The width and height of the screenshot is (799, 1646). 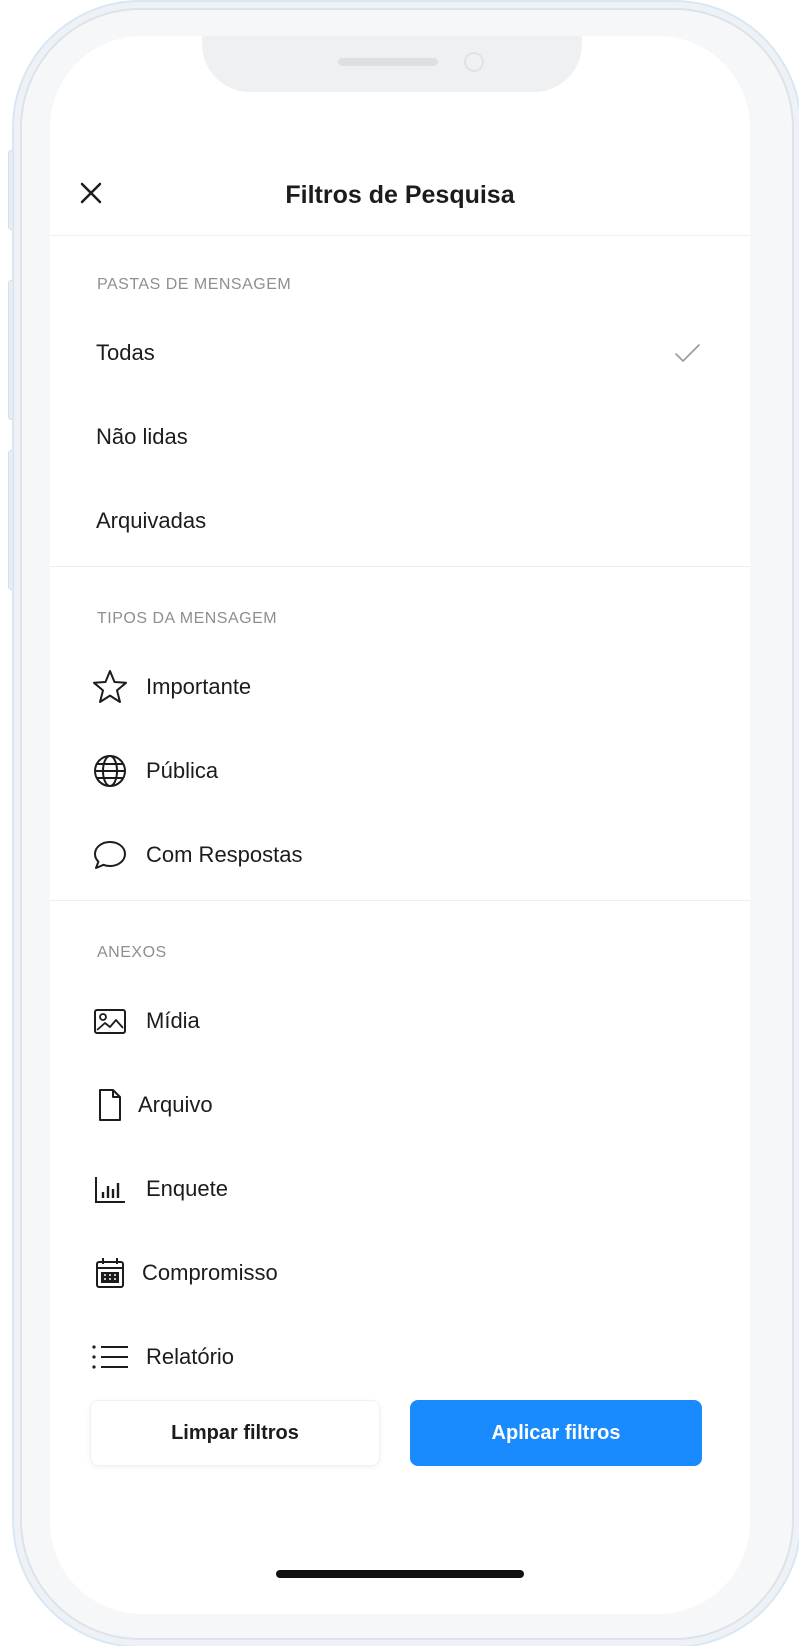 I want to click on list-icon, so click(x=110, y=1357).